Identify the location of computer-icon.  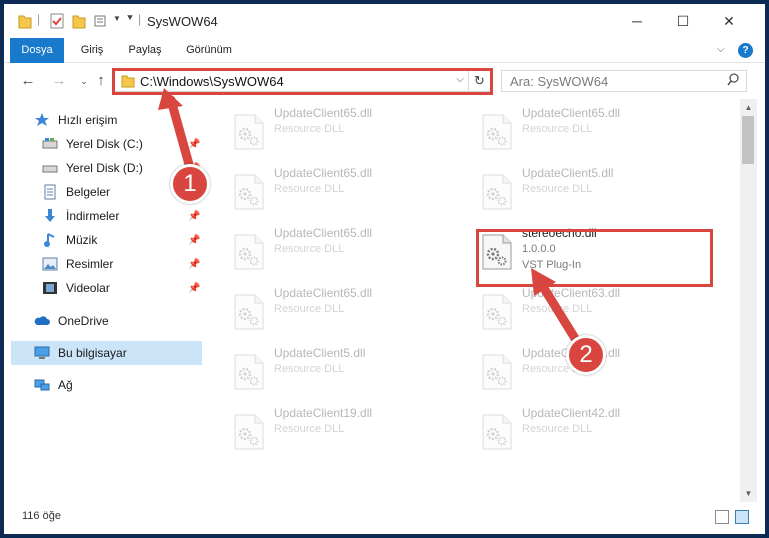
(42, 353).